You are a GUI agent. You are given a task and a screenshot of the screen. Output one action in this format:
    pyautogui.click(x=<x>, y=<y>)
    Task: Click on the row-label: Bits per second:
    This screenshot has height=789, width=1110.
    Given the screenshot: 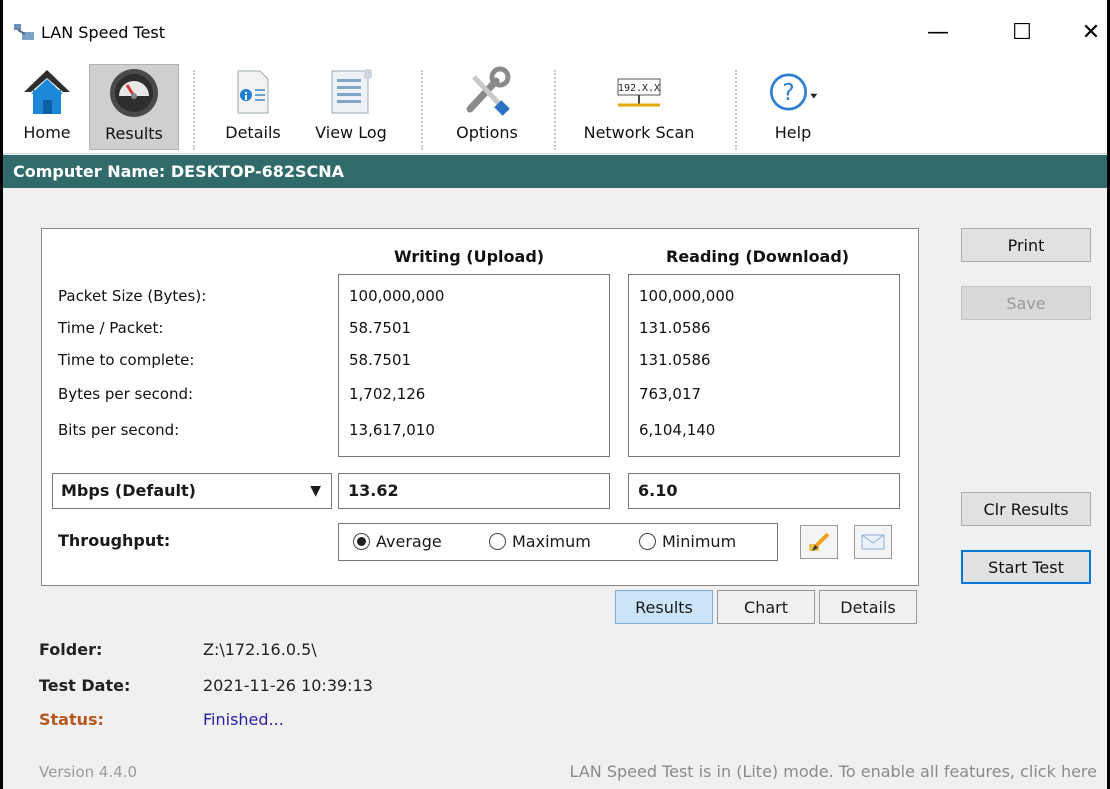 What is the action you would take?
    pyautogui.click(x=119, y=430)
    